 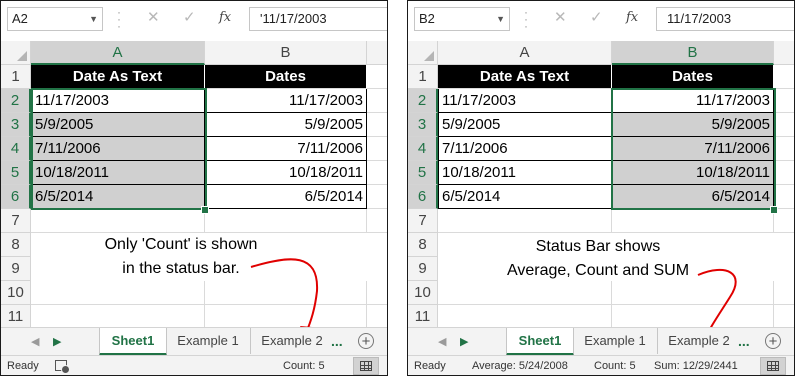 I want to click on cell-c2, so click(x=377, y=101).